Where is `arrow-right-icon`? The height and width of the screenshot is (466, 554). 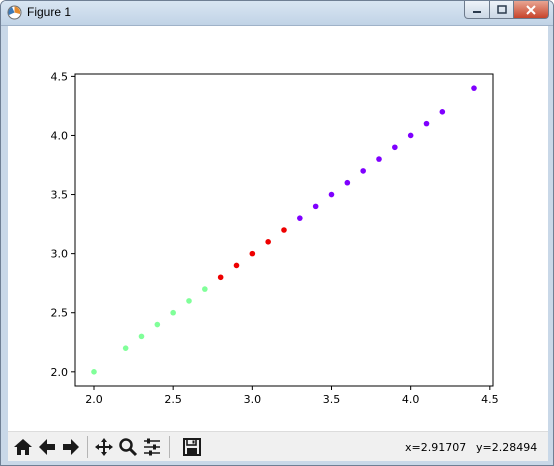 arrow-right-icon is located at coordinates (71, 447).